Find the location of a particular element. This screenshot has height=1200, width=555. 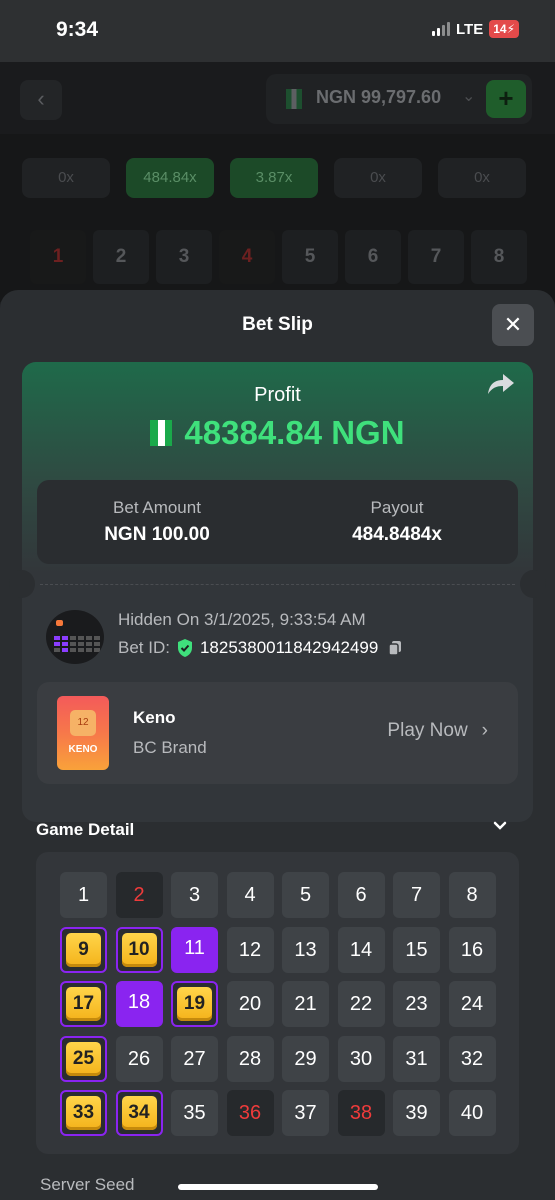

server-seed-label: Server Seed is located at coordinates (87, 1184).